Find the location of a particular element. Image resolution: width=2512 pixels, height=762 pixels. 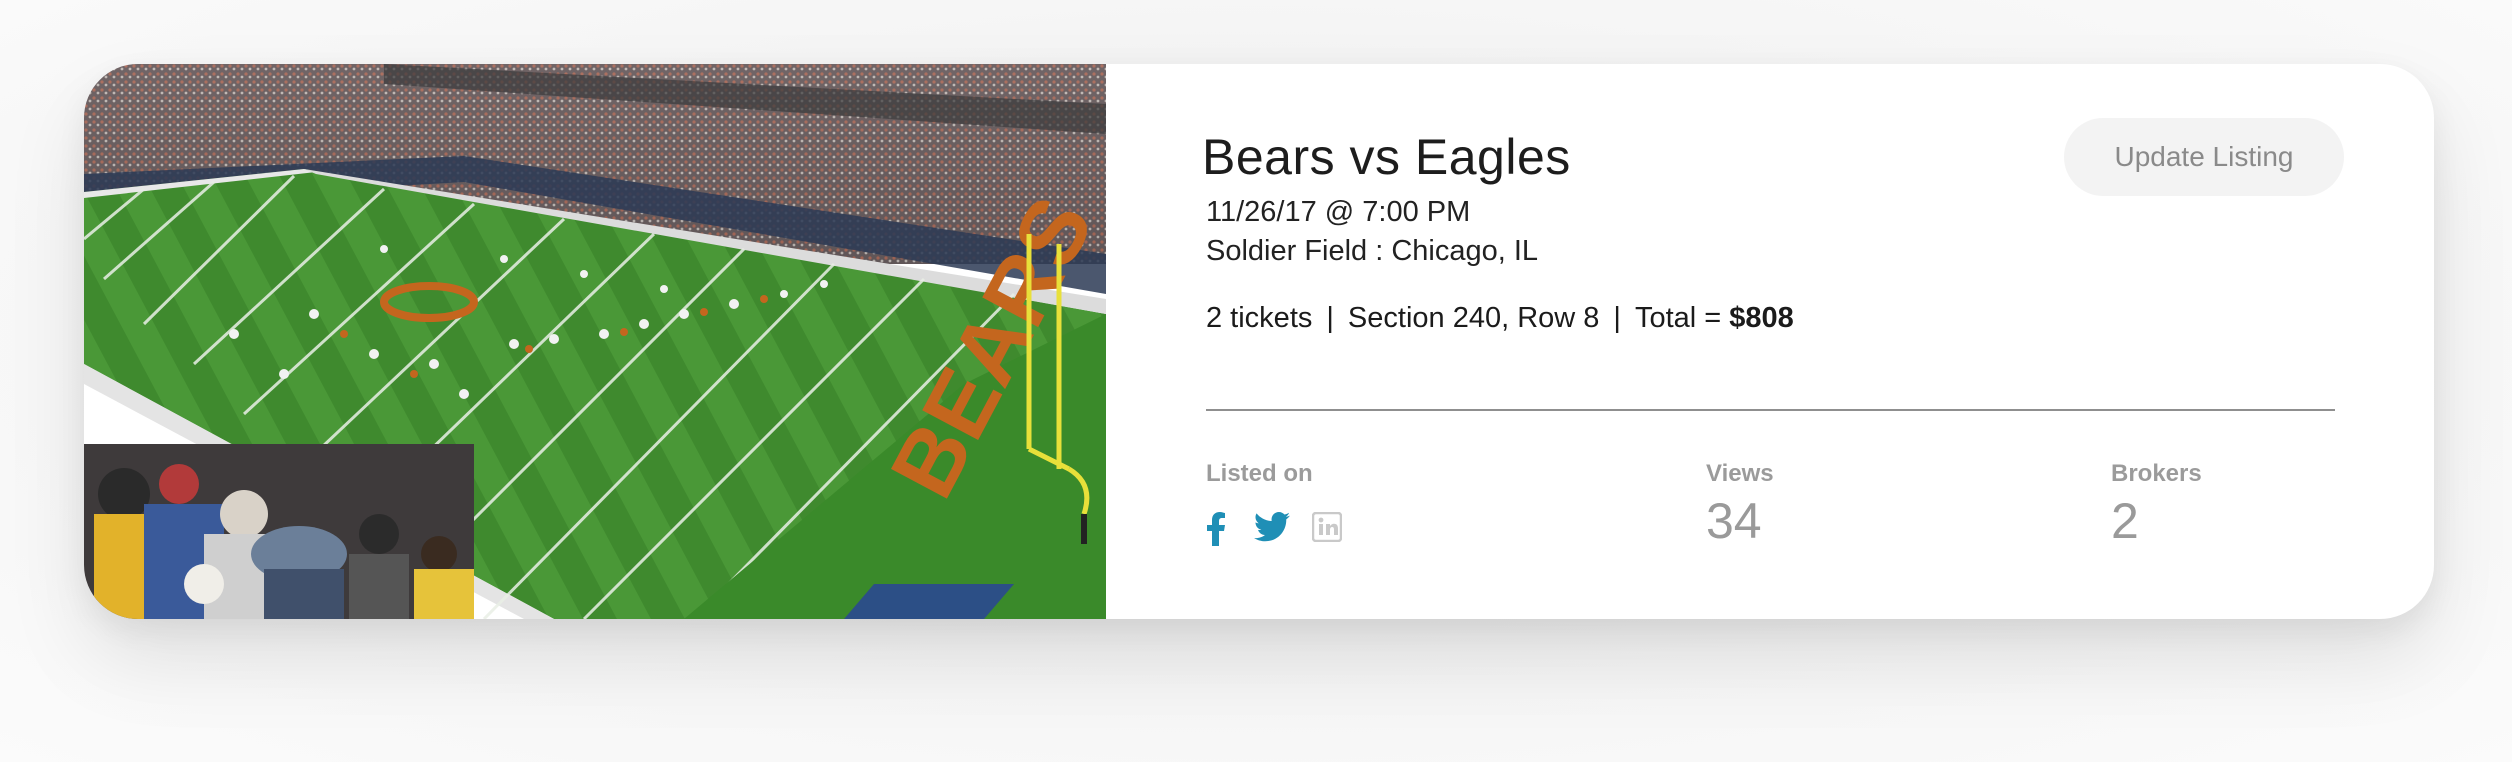

update-listing-button: Update Listing is located at coordinates (2204, 157).